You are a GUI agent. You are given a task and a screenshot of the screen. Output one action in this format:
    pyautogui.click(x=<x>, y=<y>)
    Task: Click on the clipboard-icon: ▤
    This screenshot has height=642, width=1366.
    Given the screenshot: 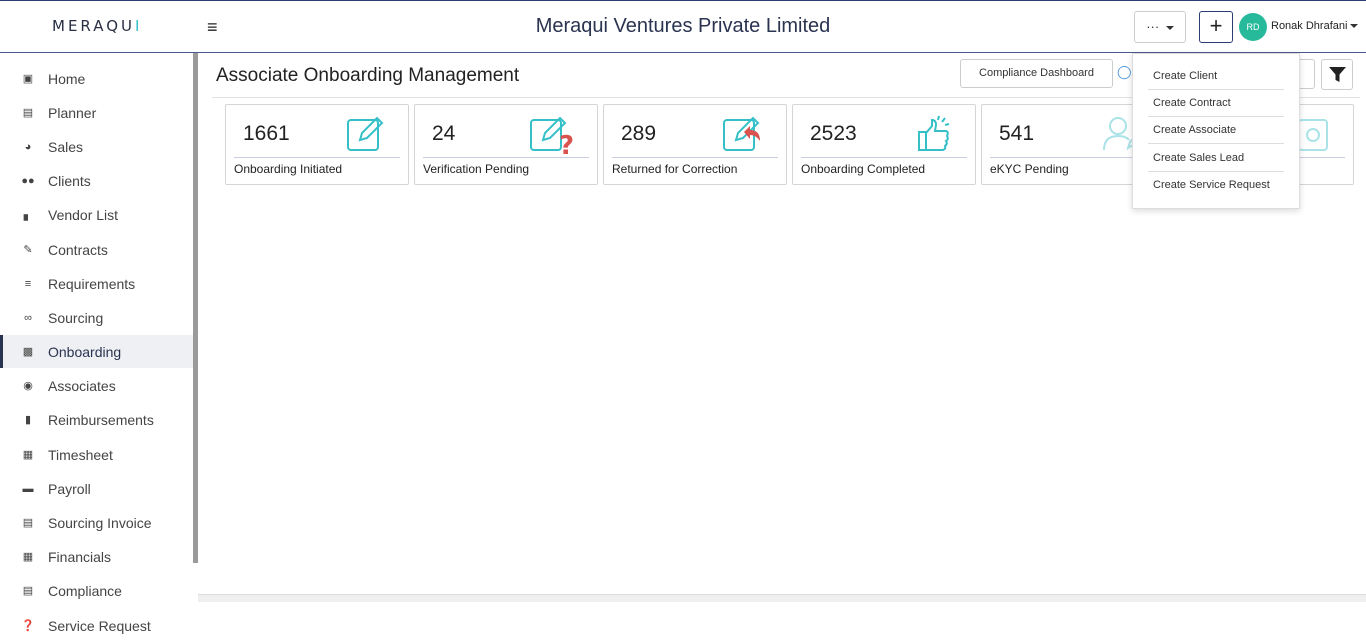 What is the action you would take?
    pyautogui.click(x=28, y=113)
    